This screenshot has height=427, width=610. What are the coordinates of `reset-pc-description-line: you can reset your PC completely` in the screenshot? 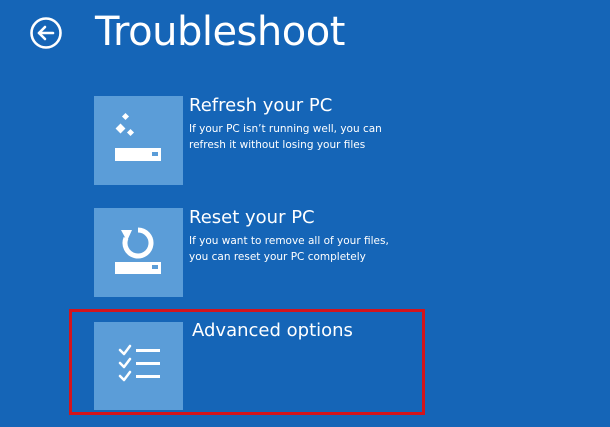 It's located at (277, 257).